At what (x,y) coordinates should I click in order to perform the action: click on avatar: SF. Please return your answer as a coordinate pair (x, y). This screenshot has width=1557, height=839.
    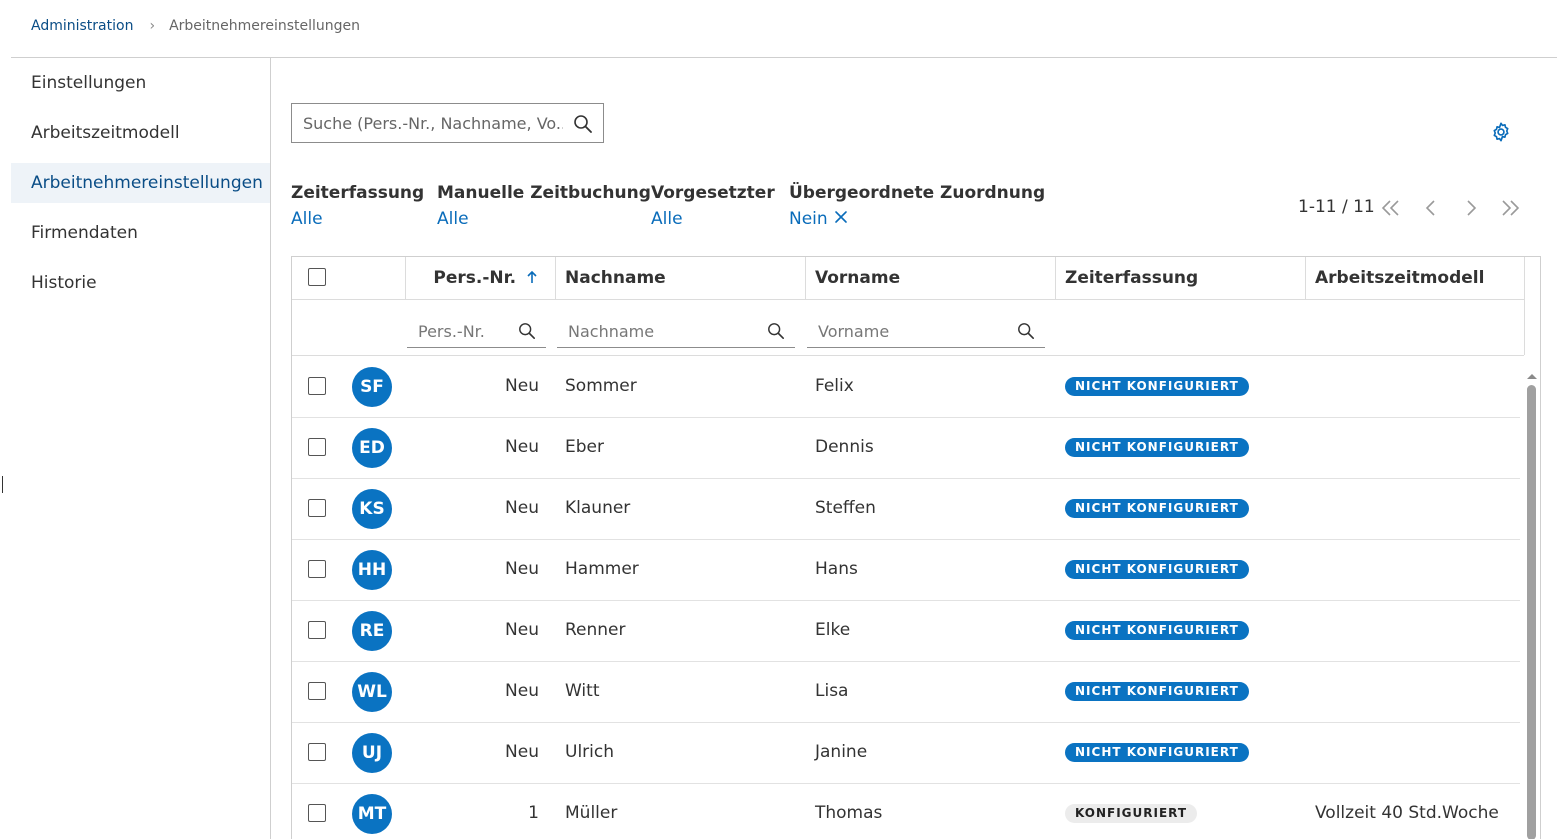
    Looking at the image, I should click on (372, 387).